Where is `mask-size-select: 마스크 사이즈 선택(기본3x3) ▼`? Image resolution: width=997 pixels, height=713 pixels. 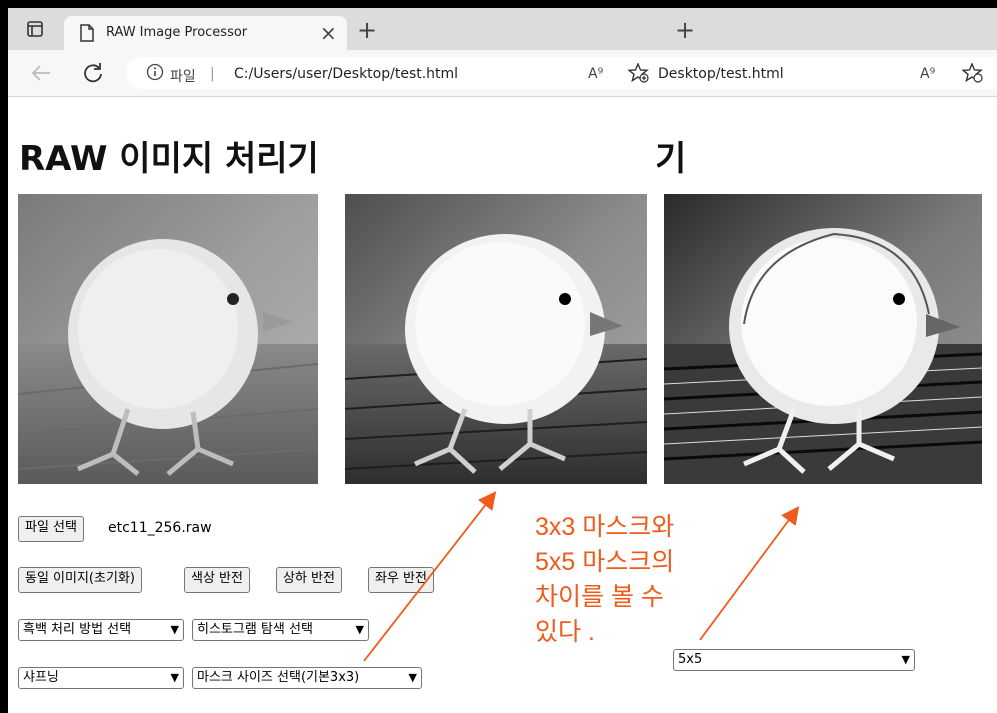 mask-size-select: 마스크 사이즈 선택(기본3x3) ▼ is located at coordinates (307, 678).